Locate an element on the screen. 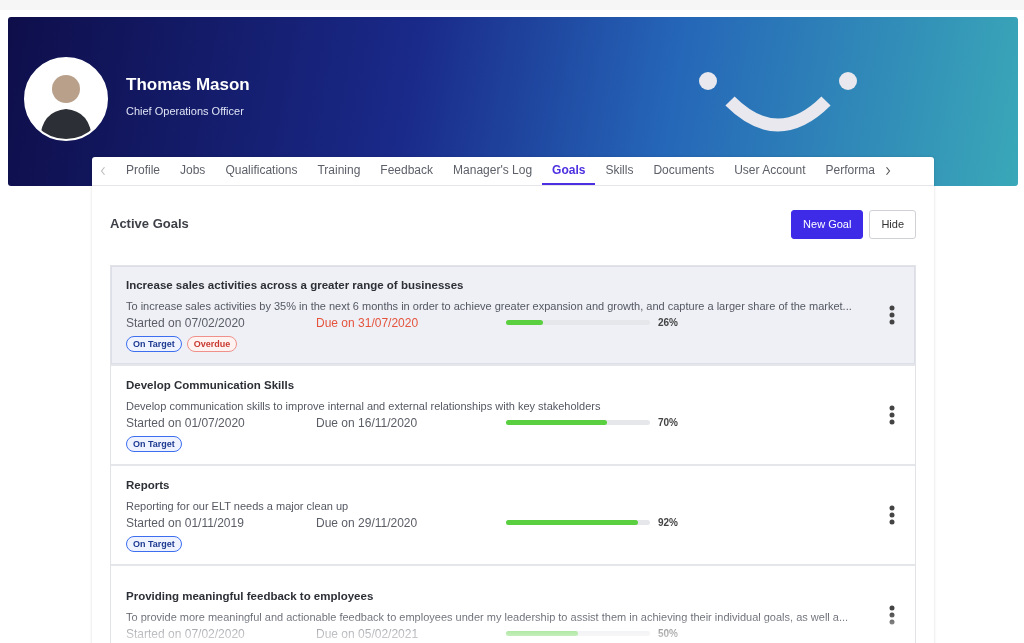 The width and height of the screenshot is (1024, 643). tab: Skills is located at coordinates (619, 171).